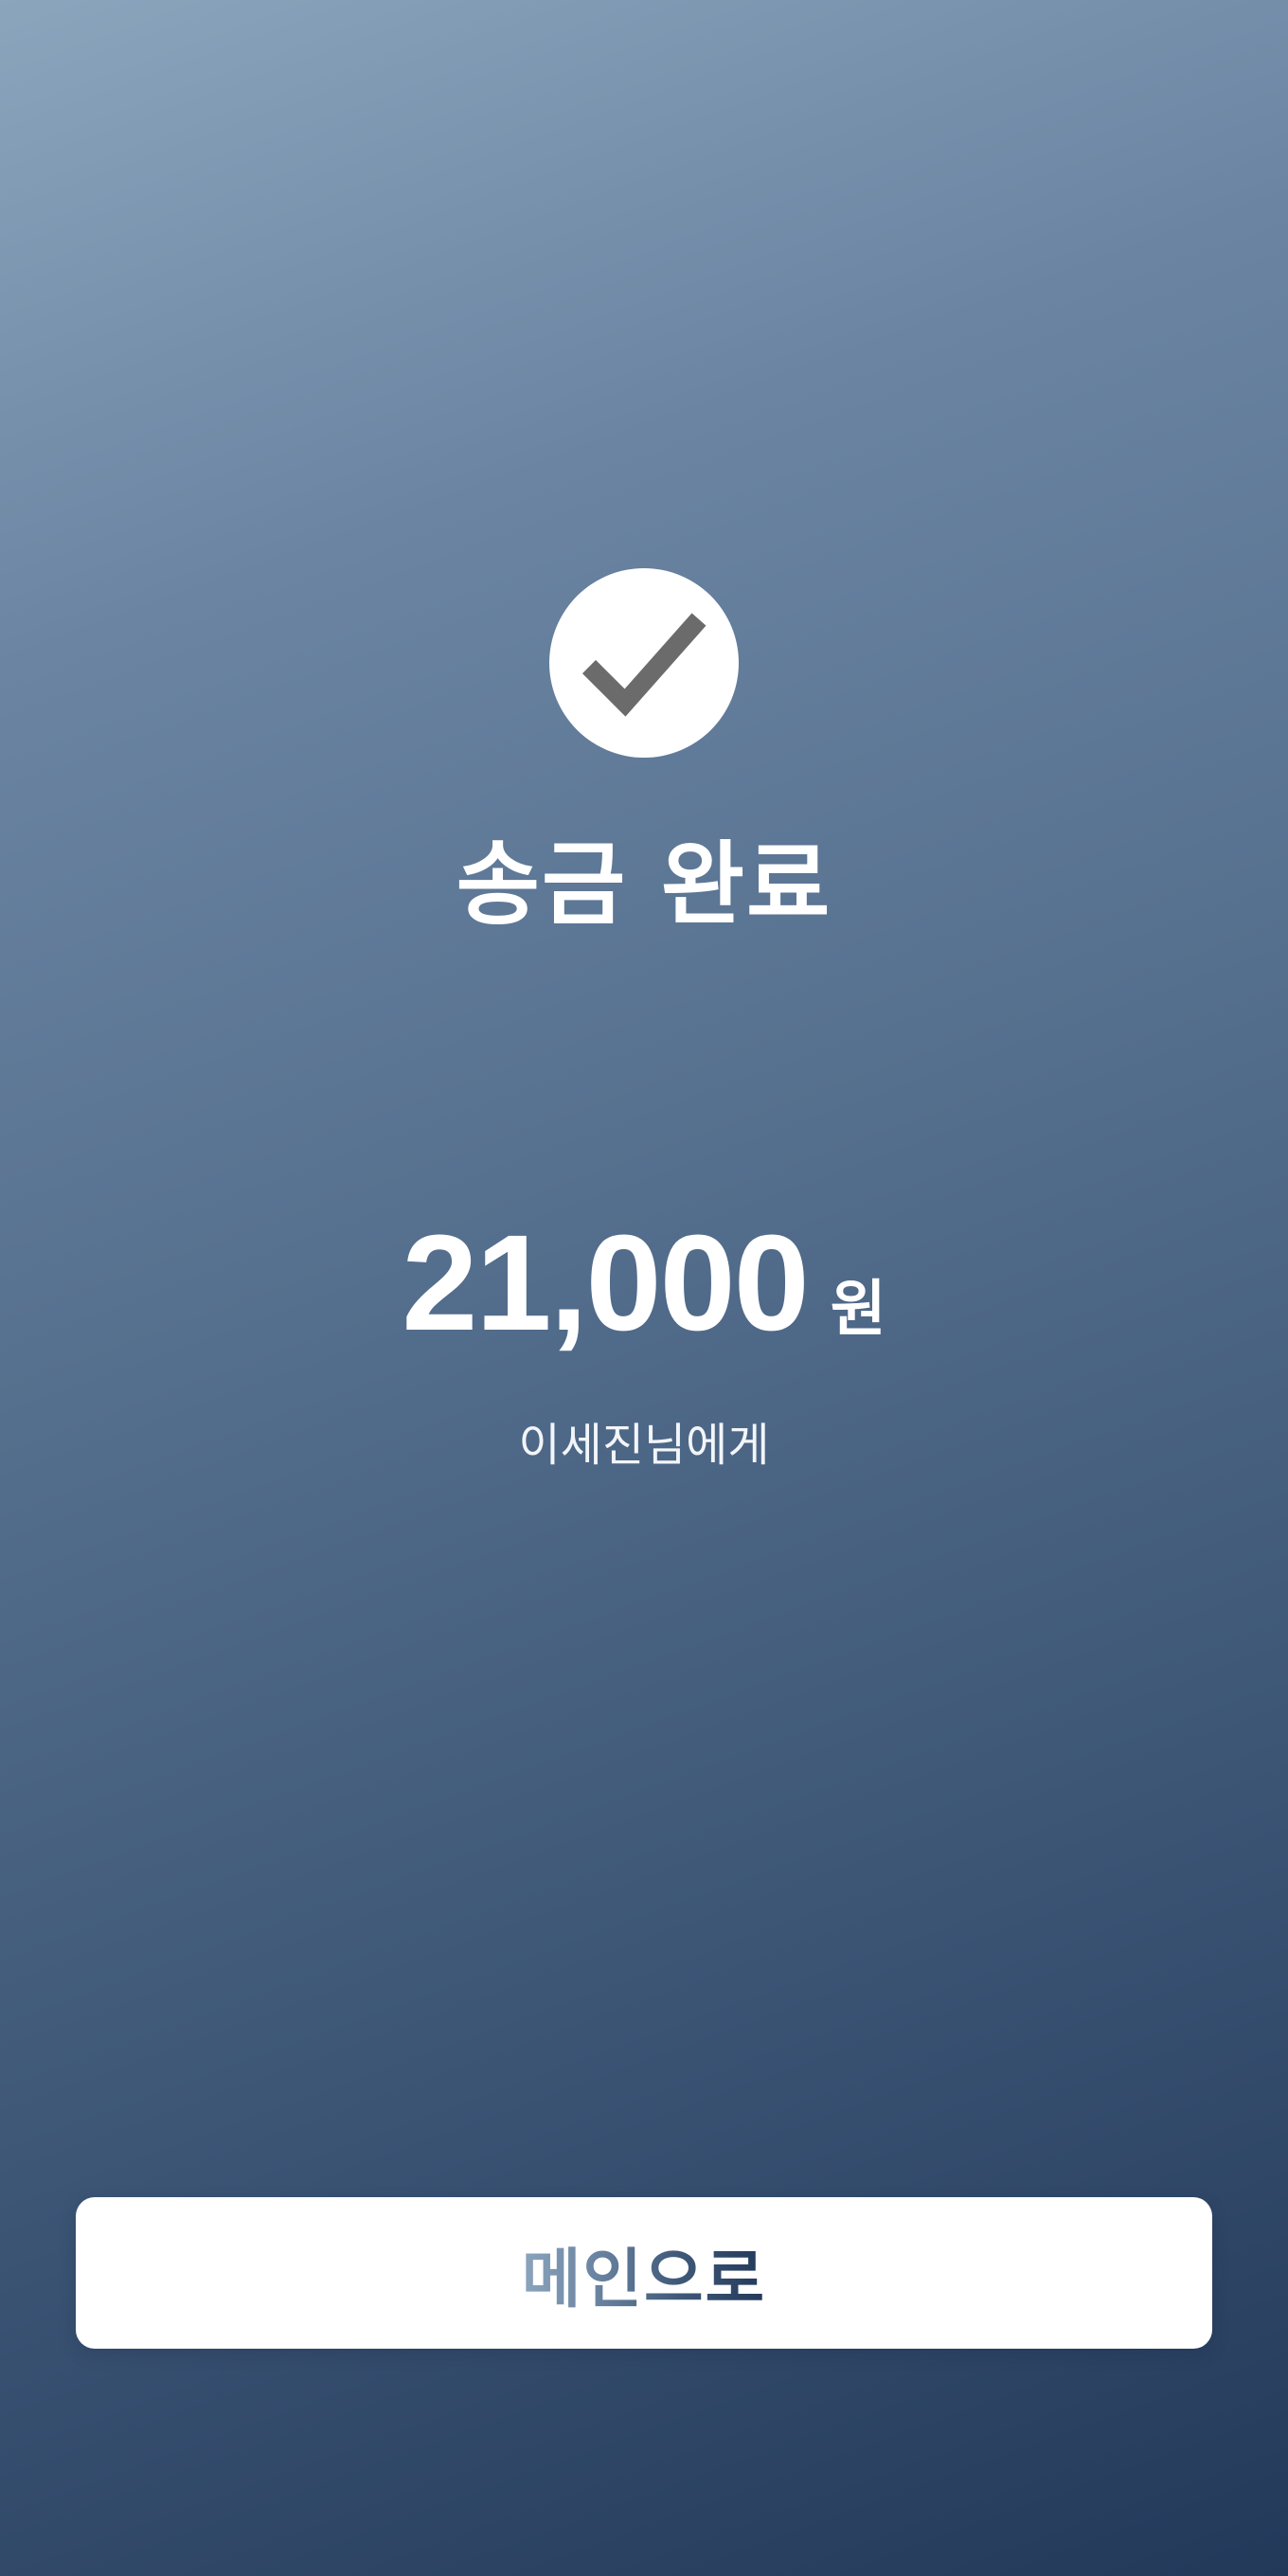 Image resolution: width=1288 pixels, height=2576 pixels. I want to click on go-to-main-button-label: 메인으로, so click(644, 2273).